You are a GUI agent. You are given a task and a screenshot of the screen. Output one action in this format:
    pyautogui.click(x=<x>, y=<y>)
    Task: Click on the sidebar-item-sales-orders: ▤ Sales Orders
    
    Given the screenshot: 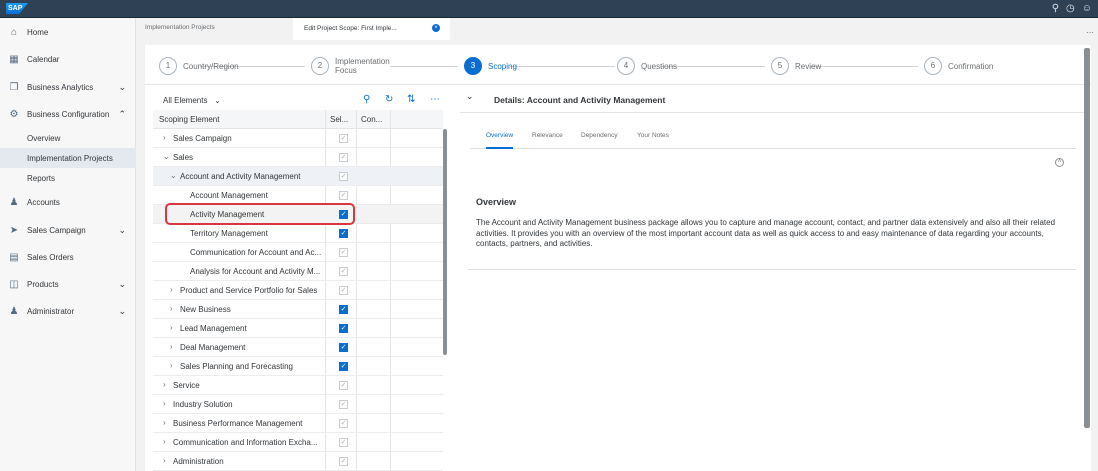 What is the action you would take?
    pyautogui.click(x=68, y=257)
    